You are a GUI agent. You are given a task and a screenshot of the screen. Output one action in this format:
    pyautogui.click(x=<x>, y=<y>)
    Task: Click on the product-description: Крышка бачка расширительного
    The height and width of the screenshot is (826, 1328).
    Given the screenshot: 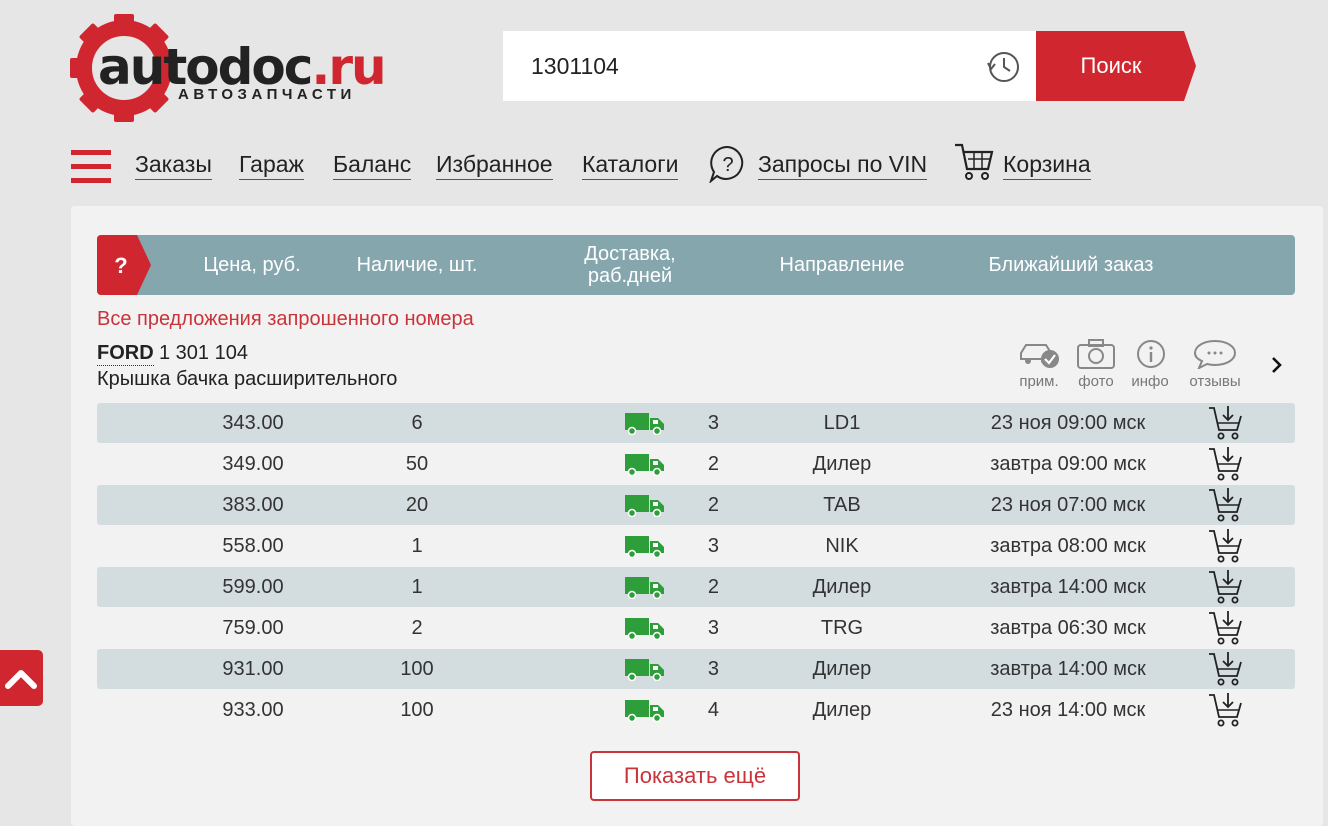 What is the action you would take?
    pyautogui.click(x=247, y=379)
    